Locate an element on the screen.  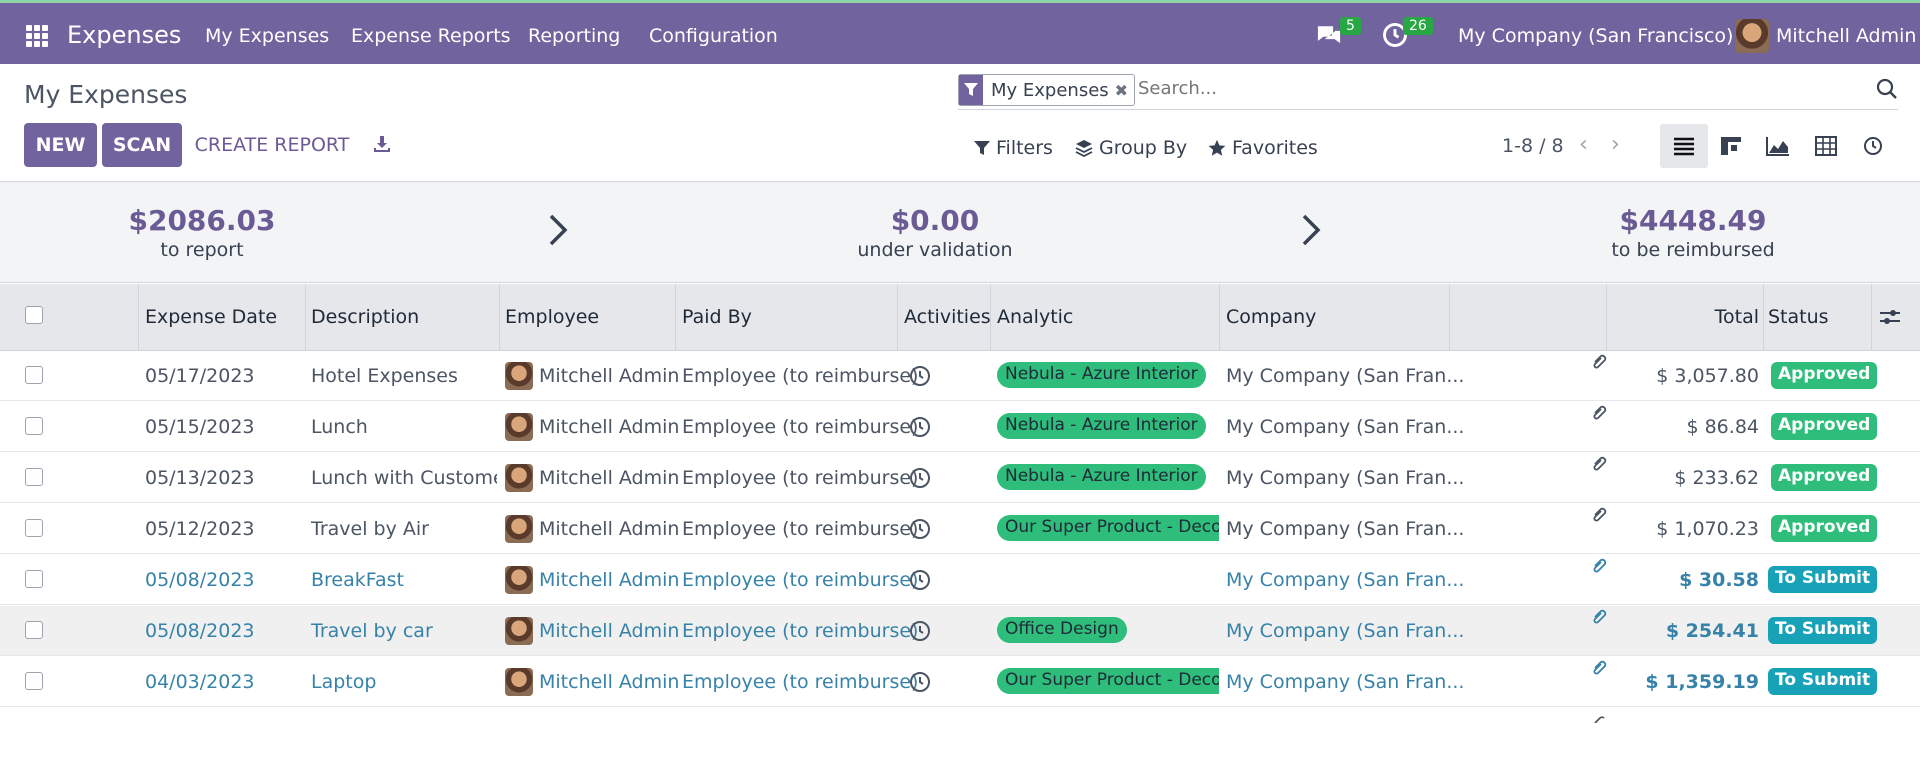
header-activities: Activities is located at coordinates (947, 317).